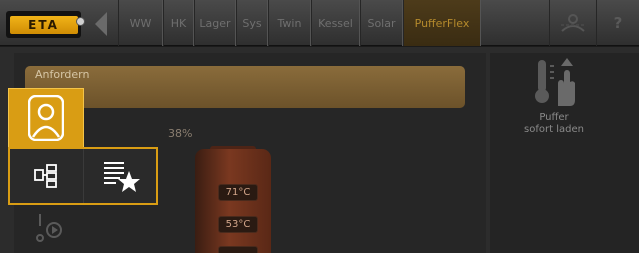 The width and height of the screenshot is (639, 253). What do you see at coordinates (238, 249) in the screenshot?
I see `temp-bottom` at bounding box center [238, 249].